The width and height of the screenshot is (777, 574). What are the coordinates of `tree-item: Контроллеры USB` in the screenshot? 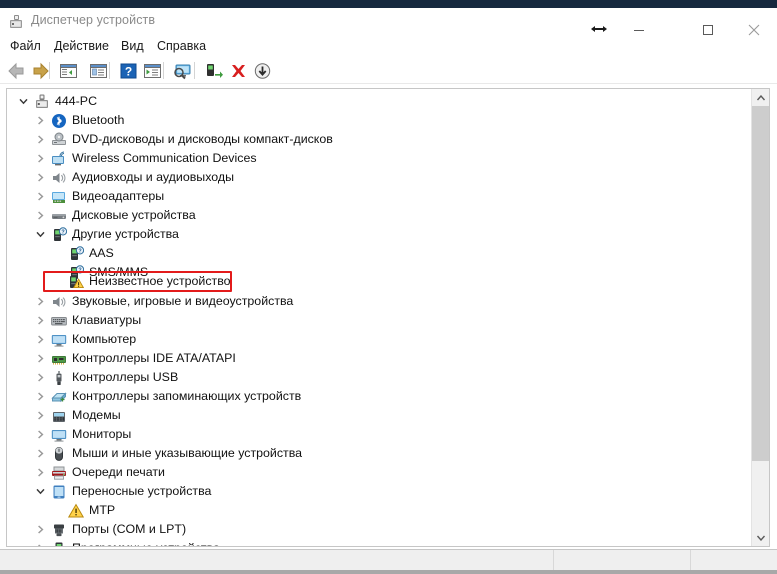 It's located at (379, 377).